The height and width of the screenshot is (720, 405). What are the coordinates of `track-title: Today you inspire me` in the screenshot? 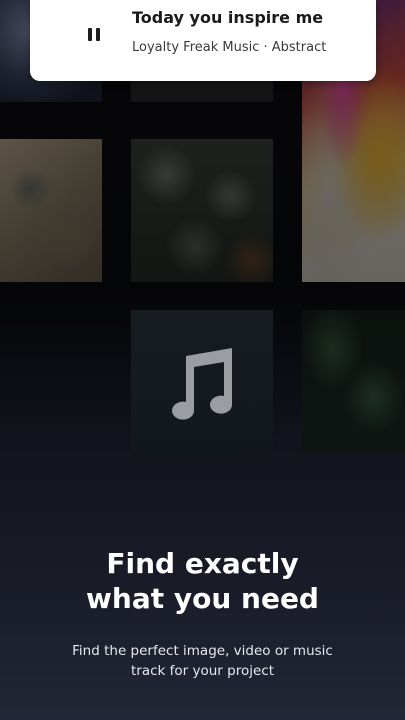 It's located at (228, 17).